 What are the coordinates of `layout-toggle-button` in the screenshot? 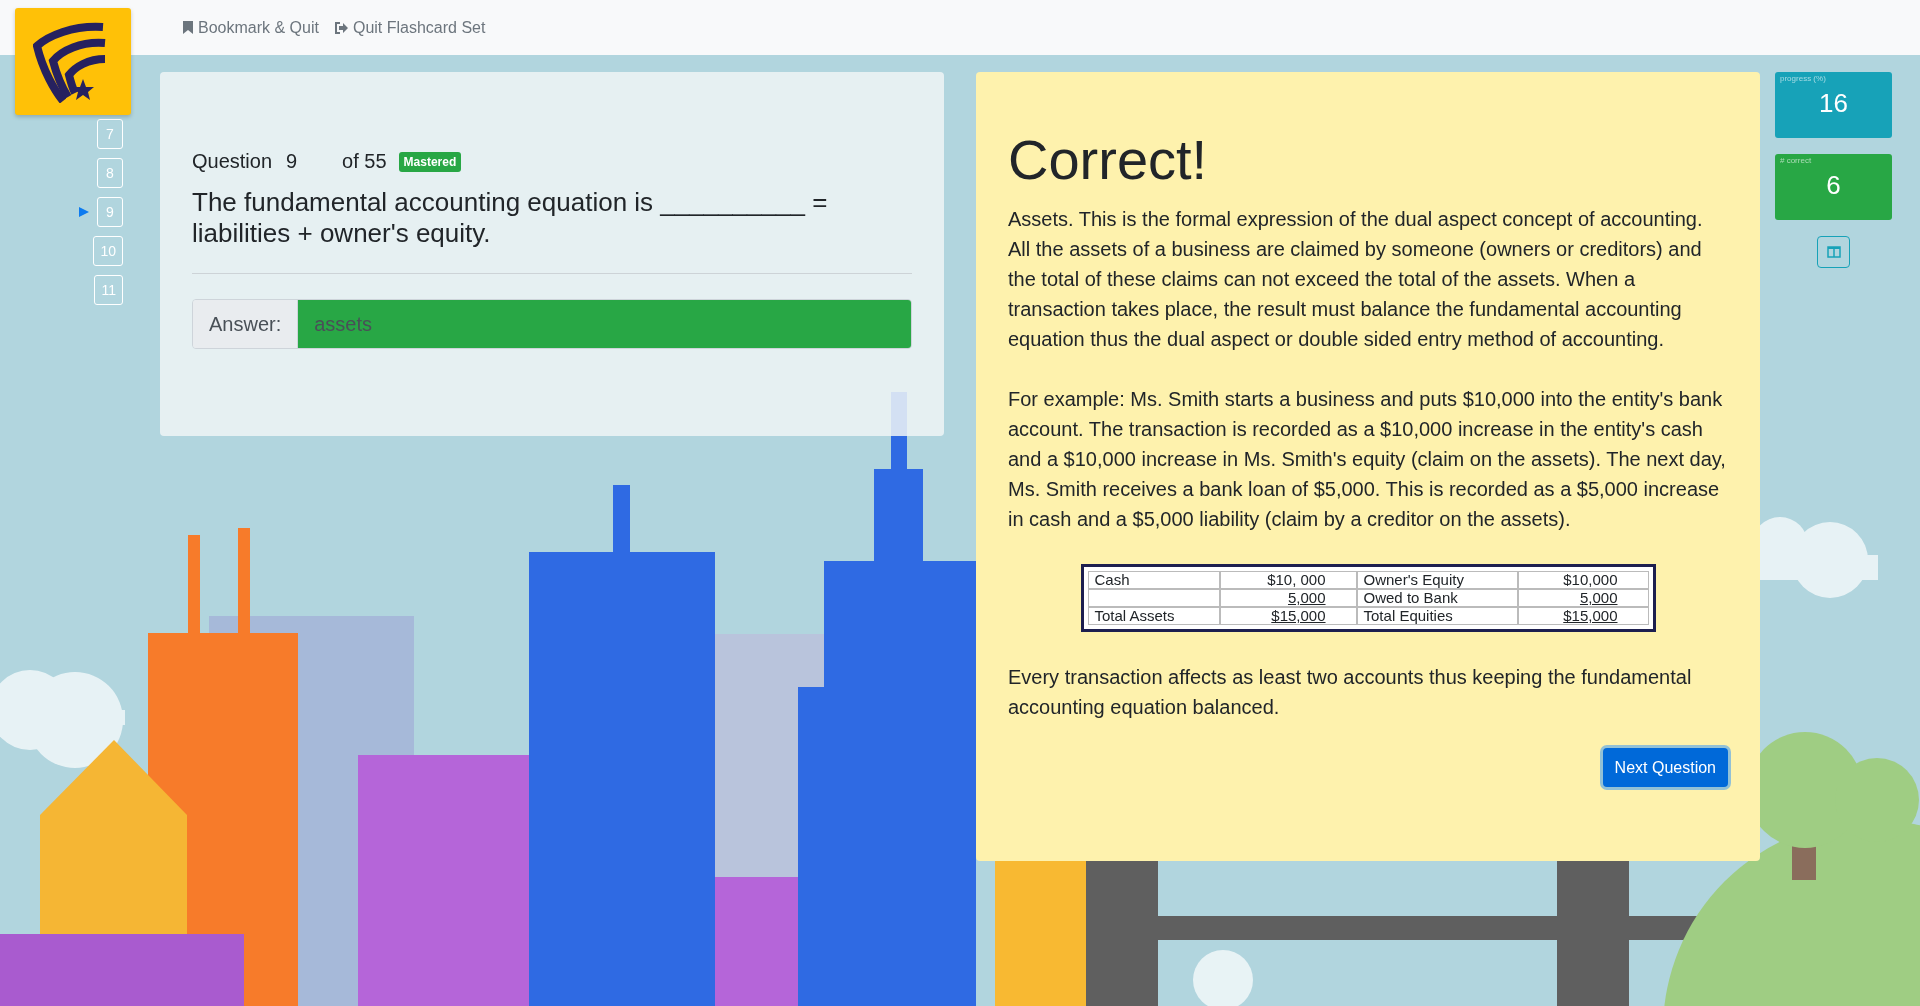 It's located at (1833, 252).